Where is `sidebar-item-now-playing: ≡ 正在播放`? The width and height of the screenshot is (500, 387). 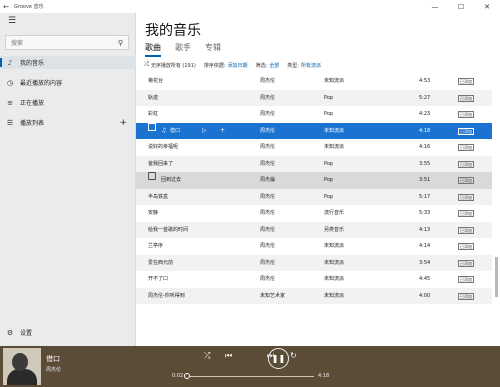
sidebar-item-now-playing: ≡ 正在播放 is located at coordinates (68, 102).